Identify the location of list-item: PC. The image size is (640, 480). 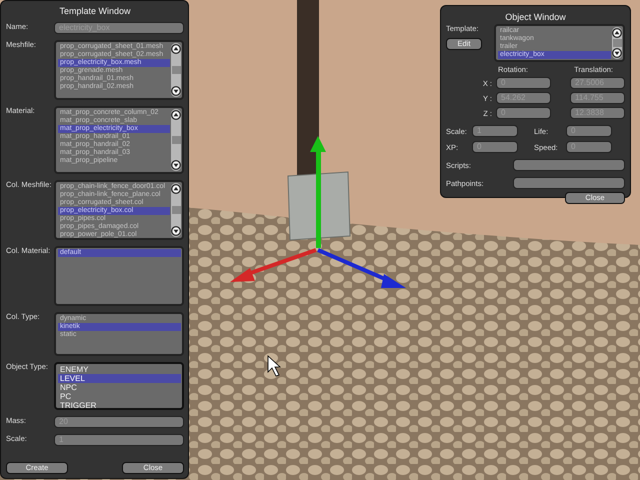
(119, 396).